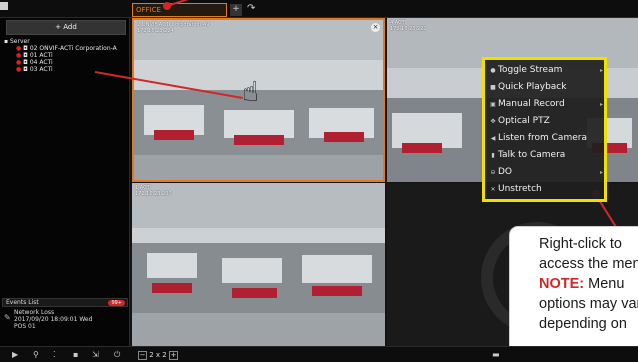 The width and height of the screenshot is (638, 362). Describe the element at coordinates (493, 121) in the screenshot. I see `ptz-icon: ✥` at that location.